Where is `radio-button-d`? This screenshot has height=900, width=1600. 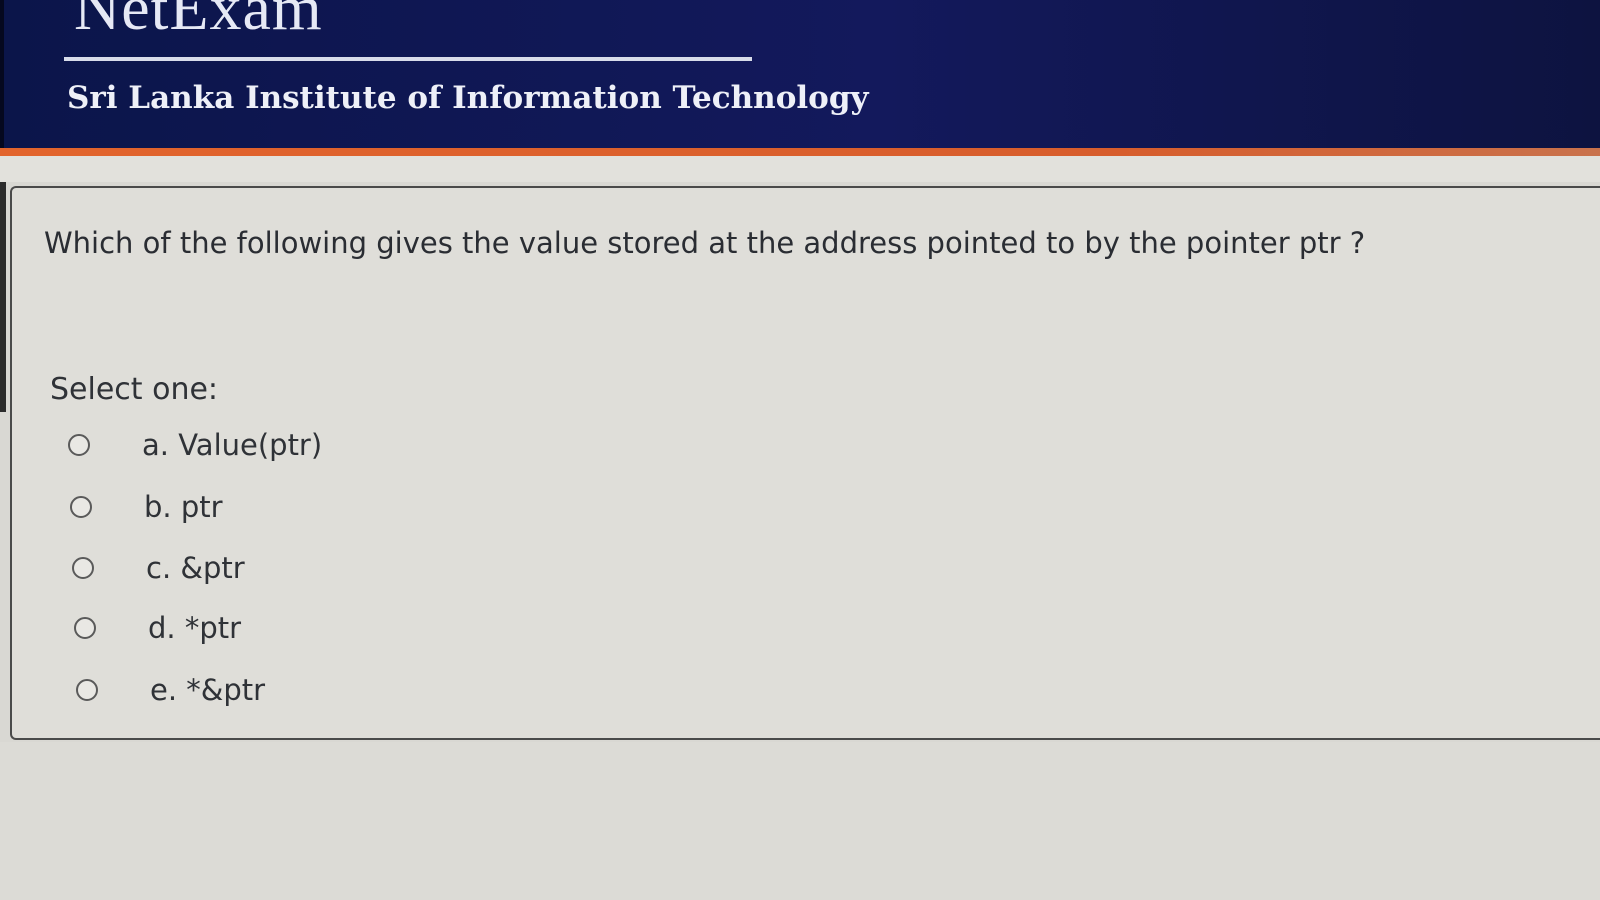
radio-button-d is located at coordinates (85, 628).